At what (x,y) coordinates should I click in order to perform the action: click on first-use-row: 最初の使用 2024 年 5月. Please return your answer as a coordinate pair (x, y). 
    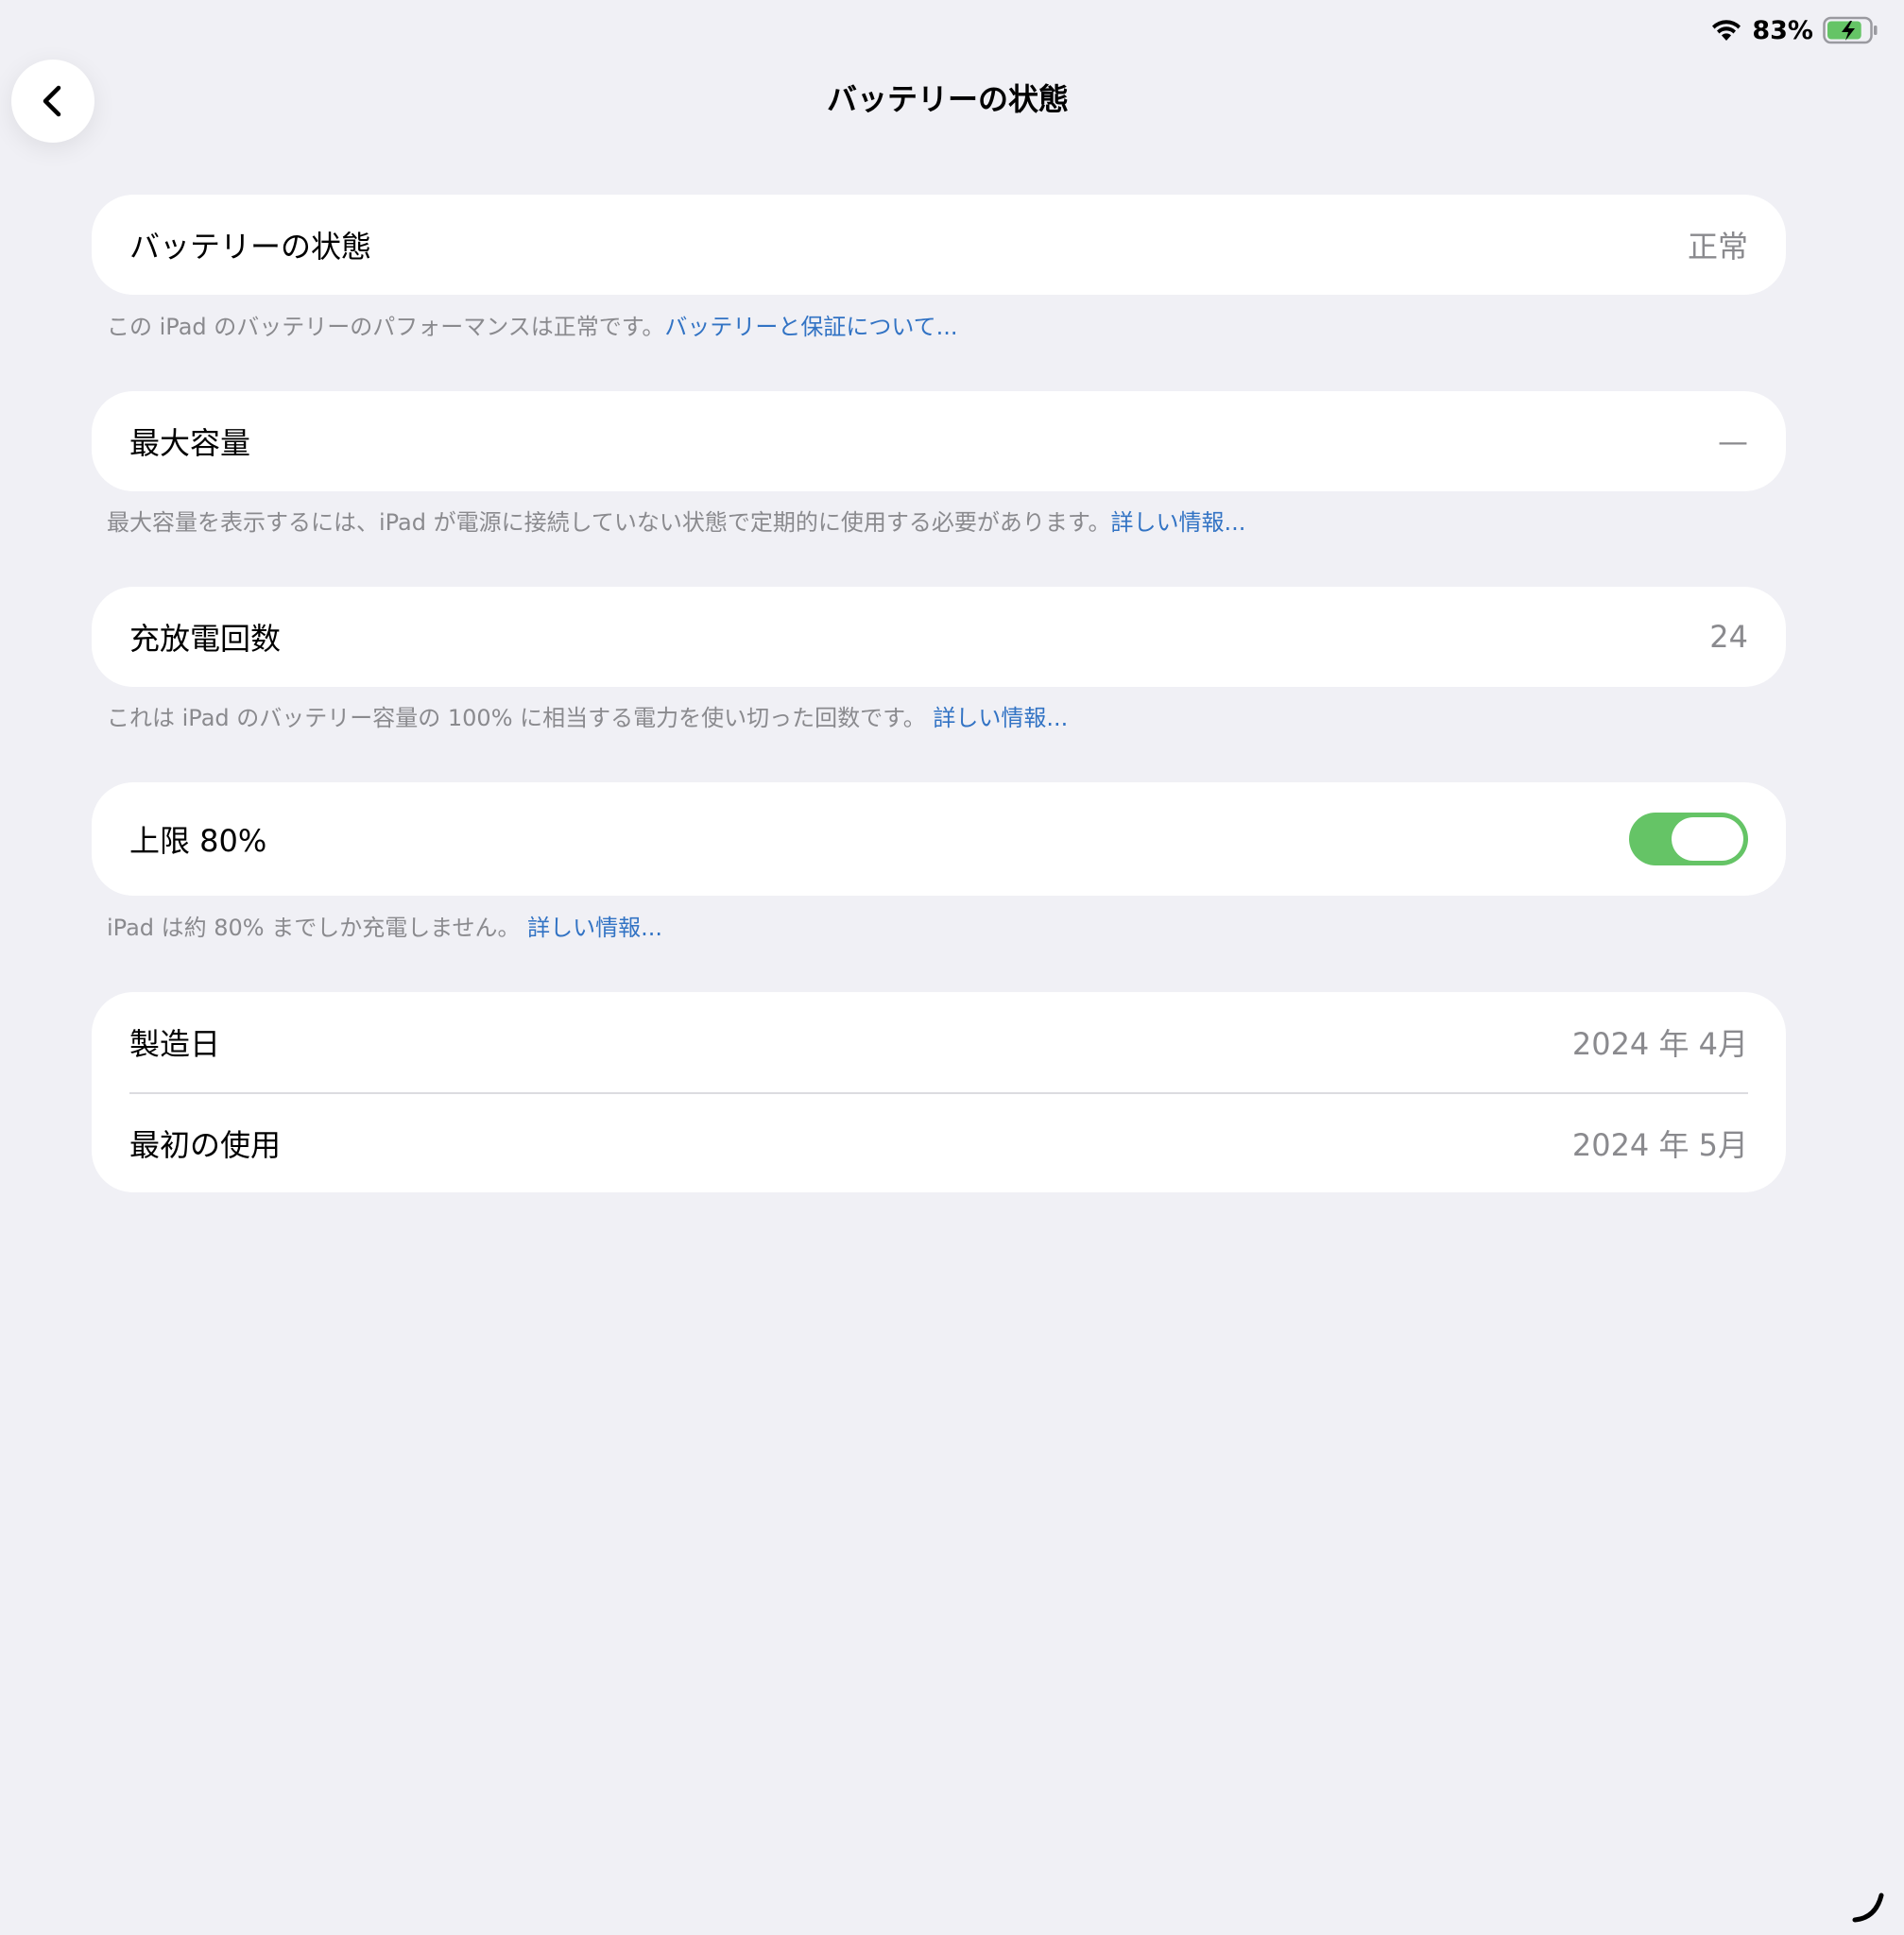
    Looking at the image, I should click on (939, 1143).